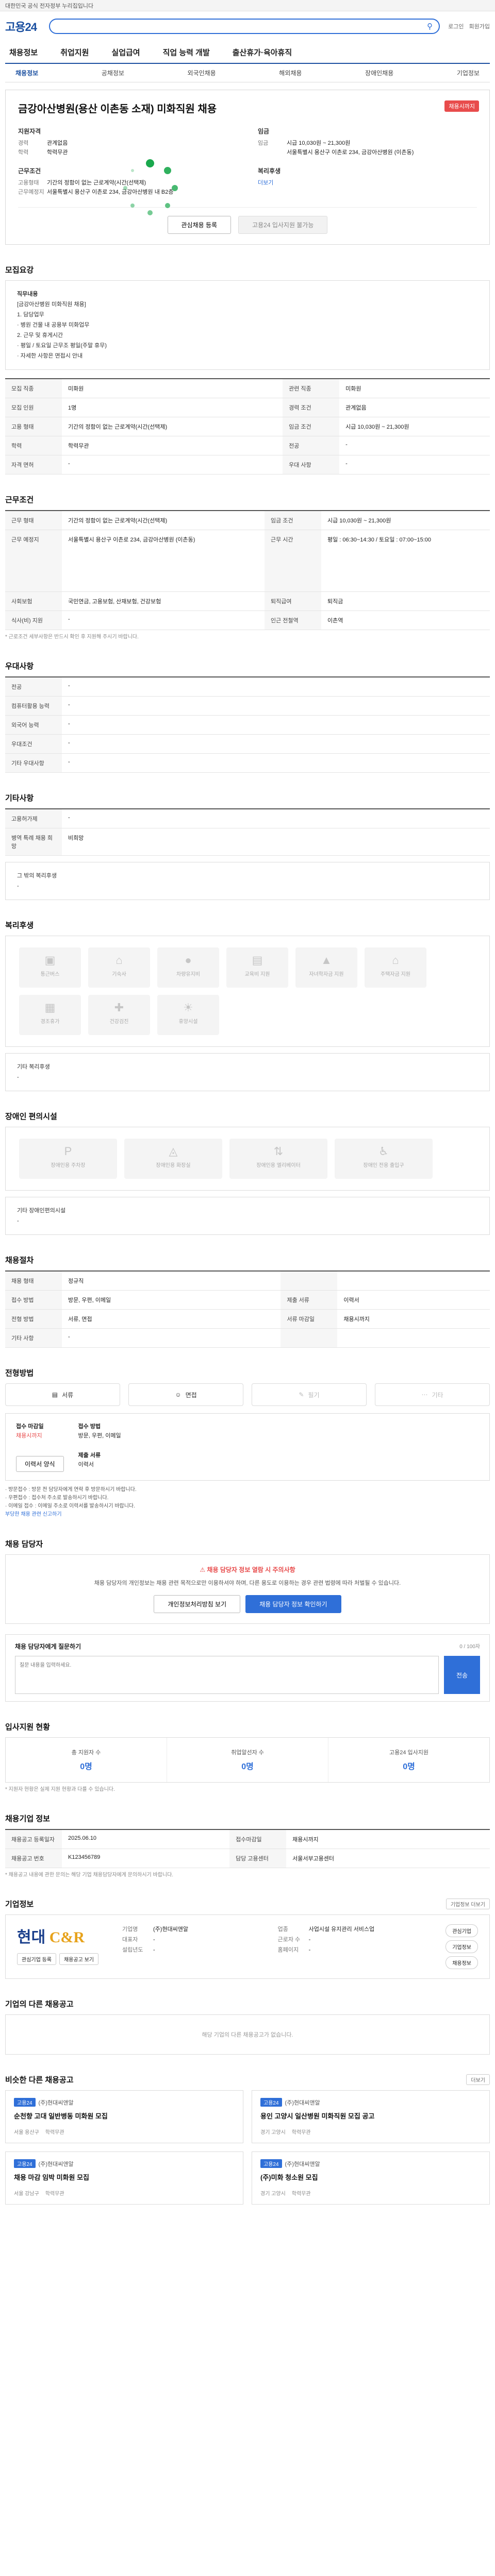 This screenshot has width=495, height=2576. What do you see at coordinates (326, 974) in the screenshot?
I see `welfare-label: 자녀학자금 지원` at bounding box center [326, 974].